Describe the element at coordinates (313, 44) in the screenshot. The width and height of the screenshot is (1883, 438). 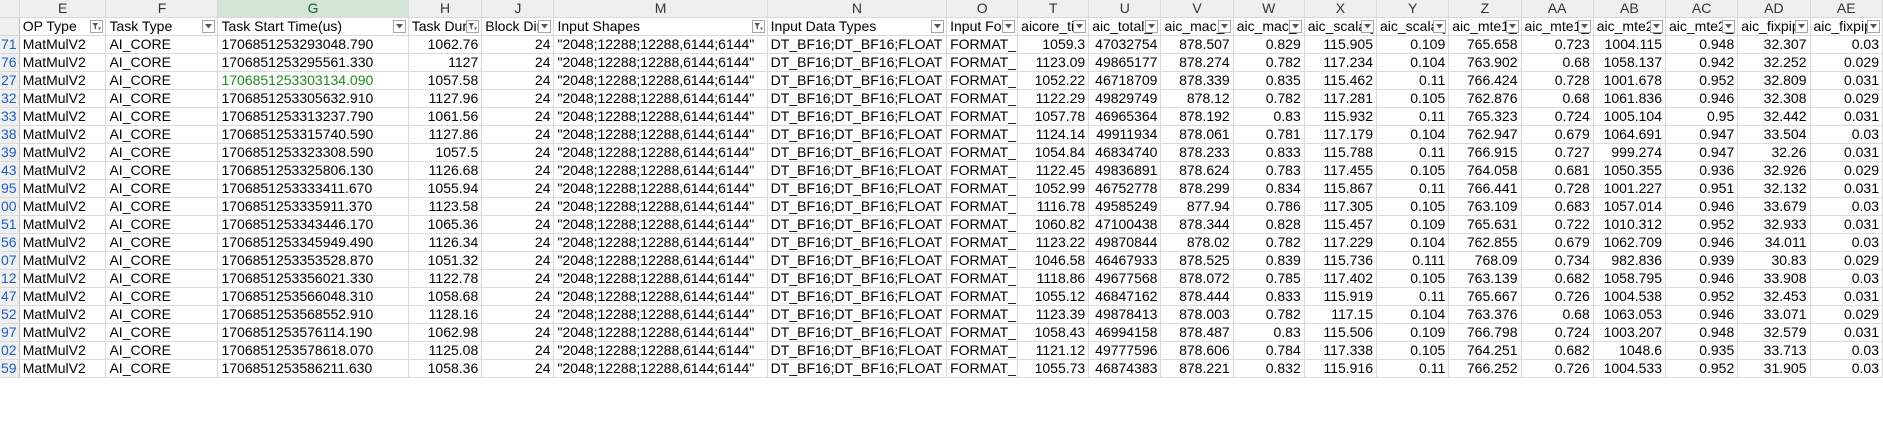
I see `cell-g: 1706851253293048.790` at that location.